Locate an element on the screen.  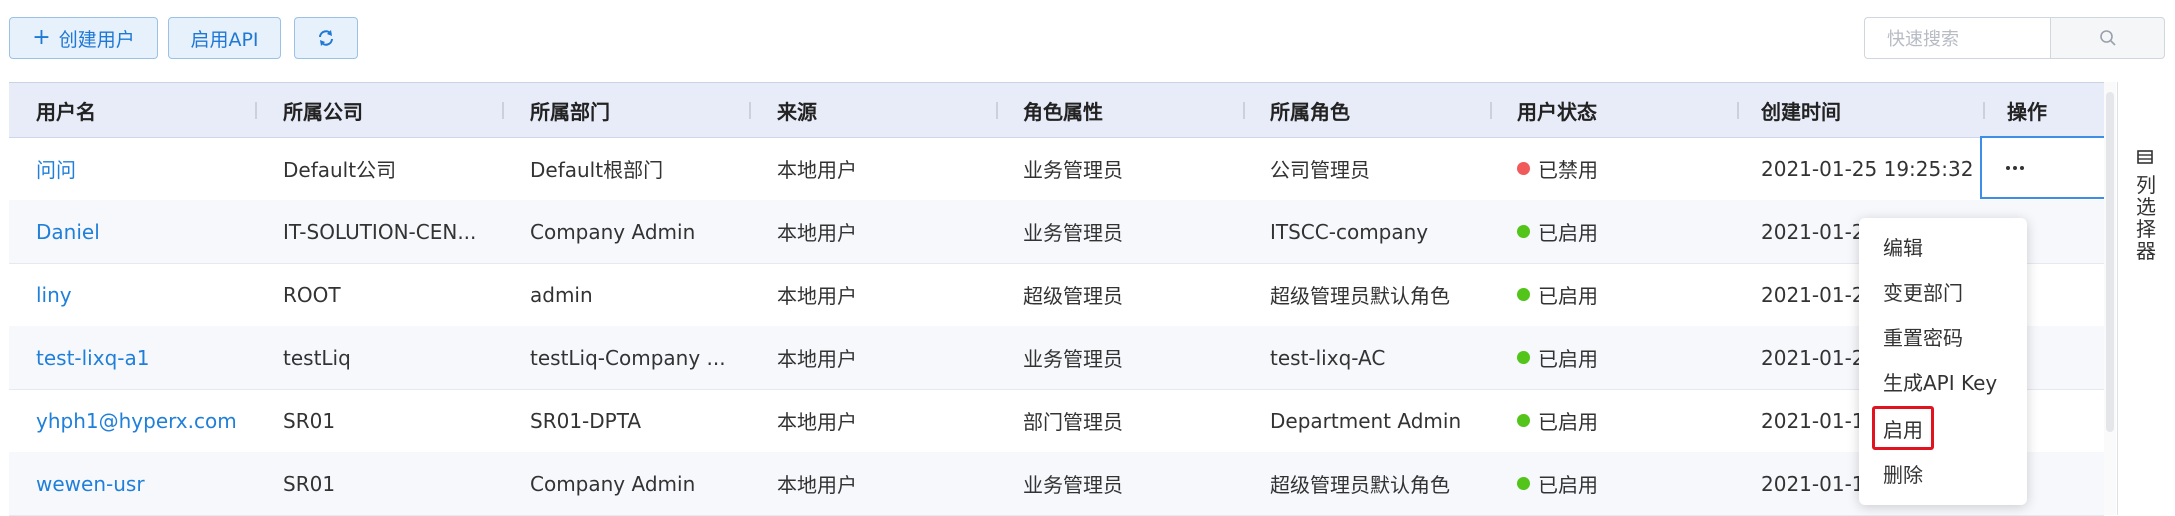
table-scrollbar is located at coordinates (2110, 298).